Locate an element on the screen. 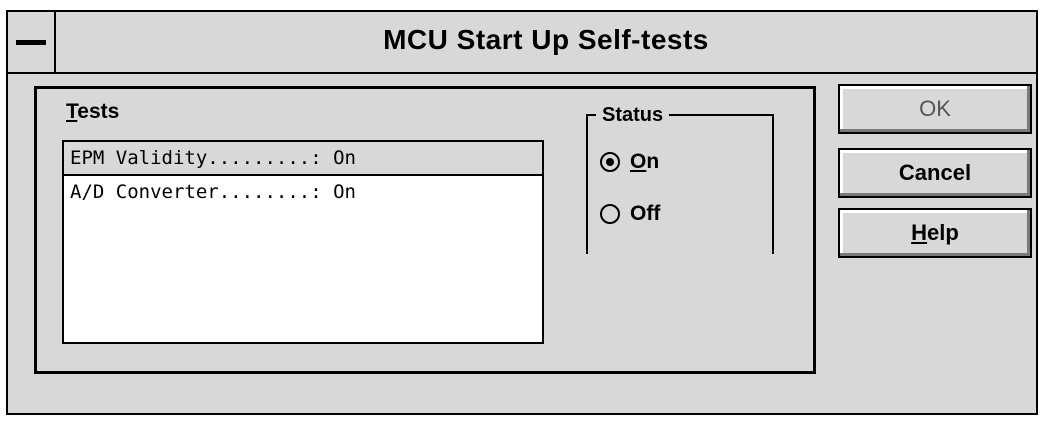 The image size is (1052, 421). status-on-accelerator: O is located at coordinates (638, 161).